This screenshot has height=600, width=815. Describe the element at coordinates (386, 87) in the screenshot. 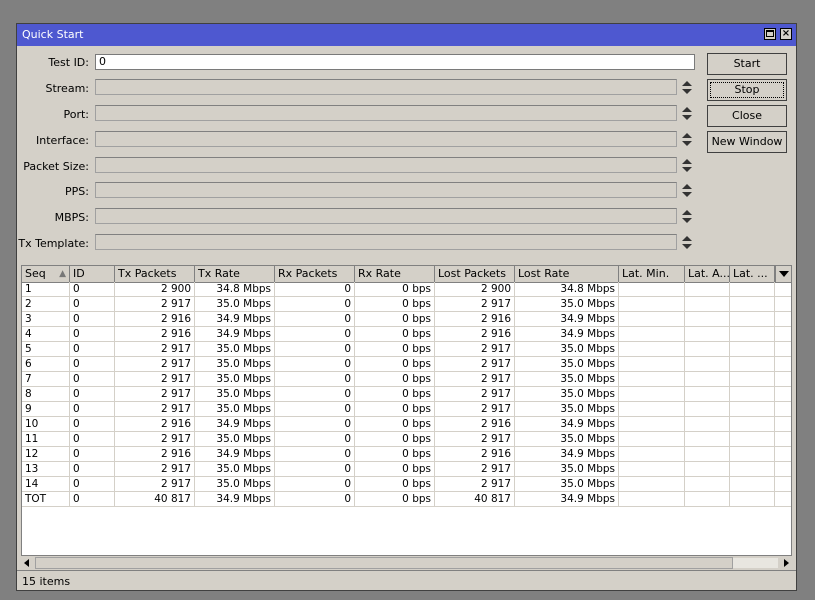

I see `stream-field` at that location.